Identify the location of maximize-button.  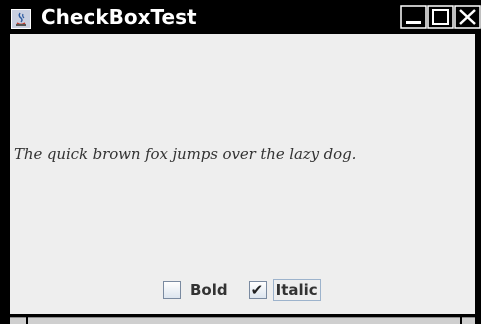
(440, 17).